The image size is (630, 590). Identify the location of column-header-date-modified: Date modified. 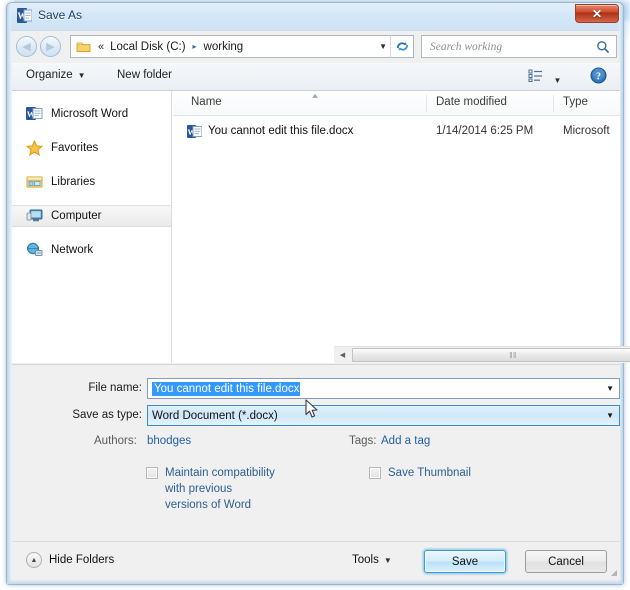
(471, 102).